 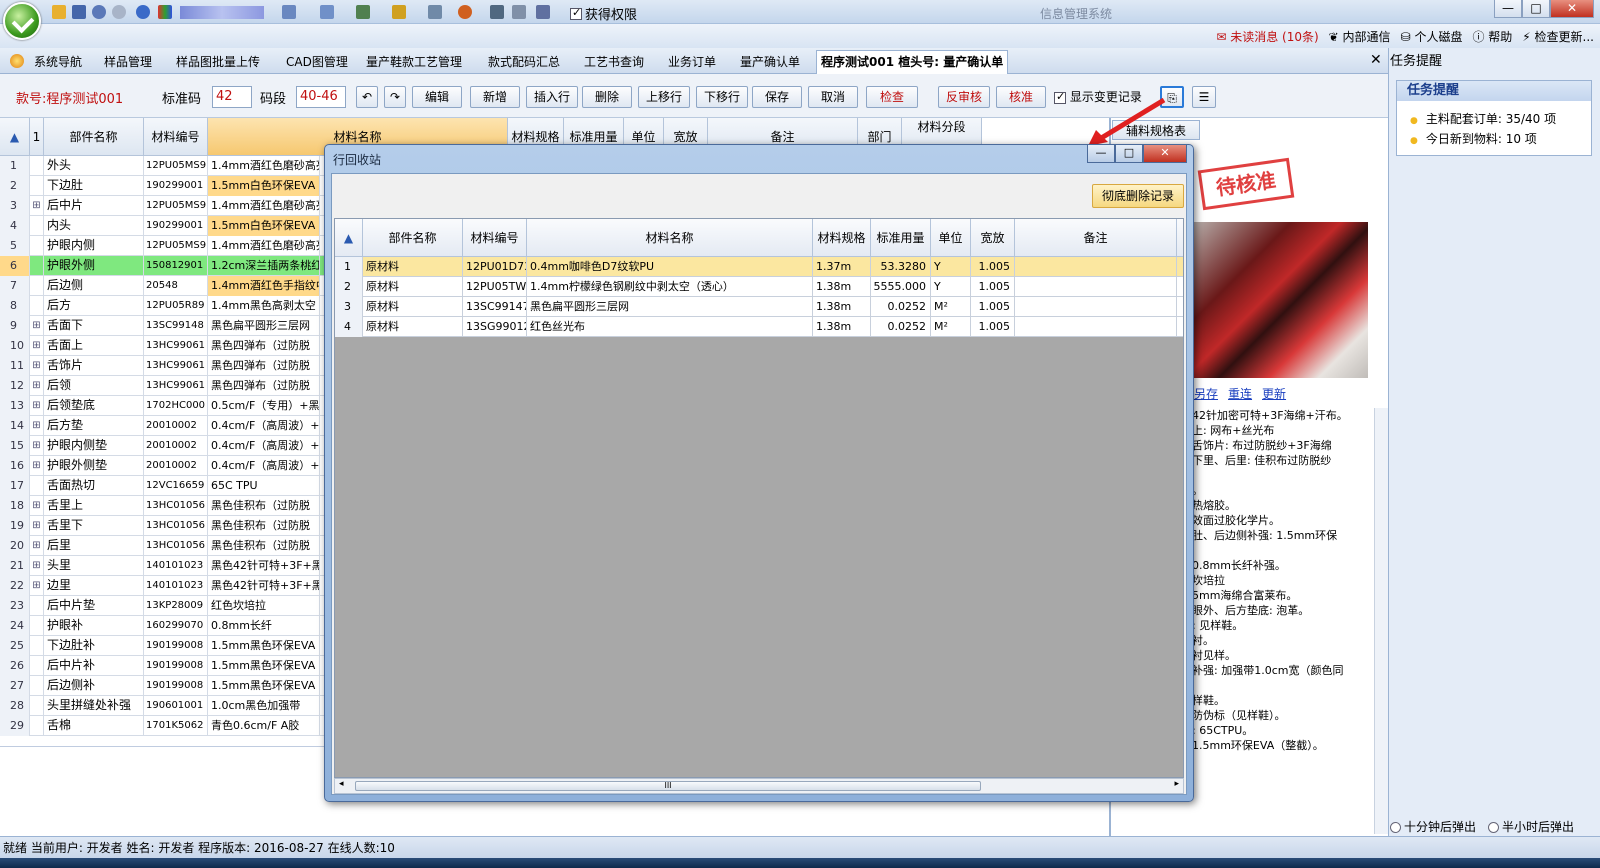 I want to click on apps-icon, so click(x=165, y=12).